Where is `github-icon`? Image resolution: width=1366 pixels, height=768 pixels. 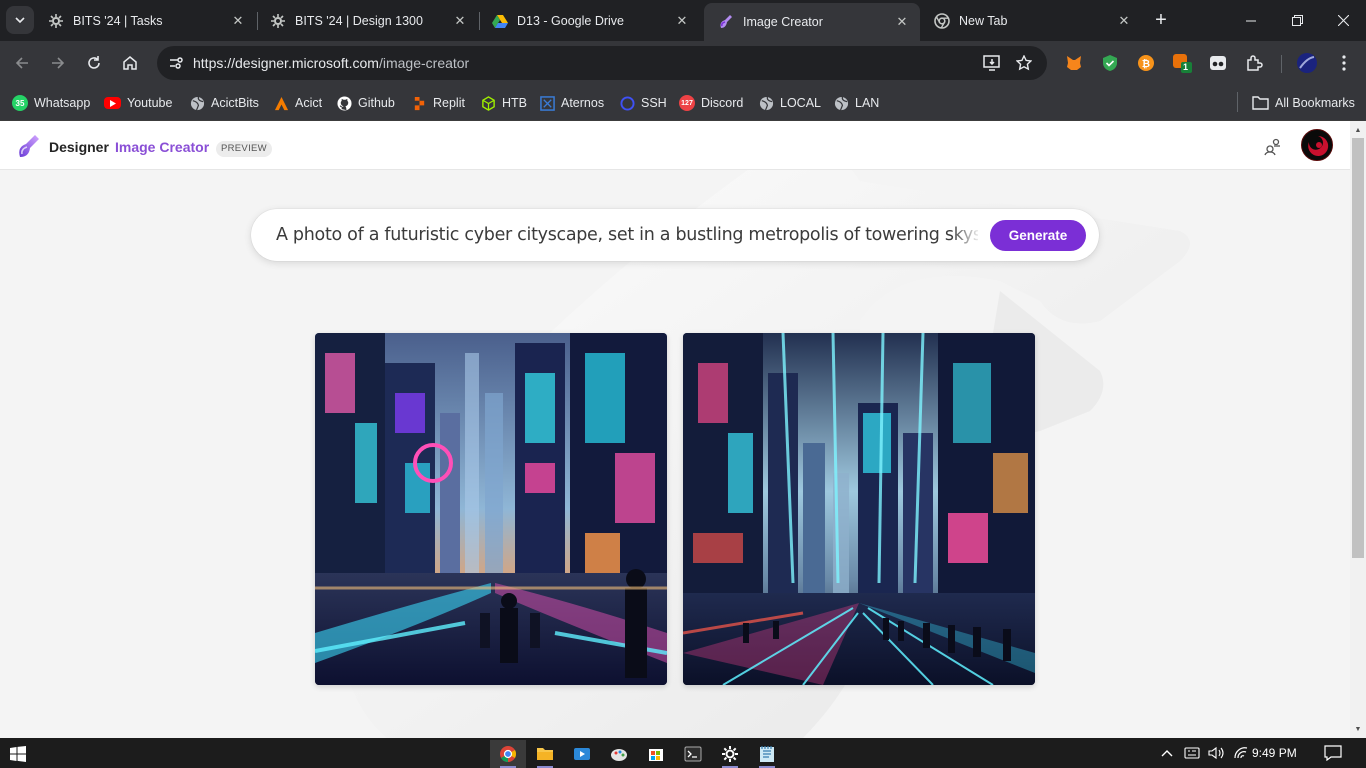
github-icon is located at coordinates (344, 103).